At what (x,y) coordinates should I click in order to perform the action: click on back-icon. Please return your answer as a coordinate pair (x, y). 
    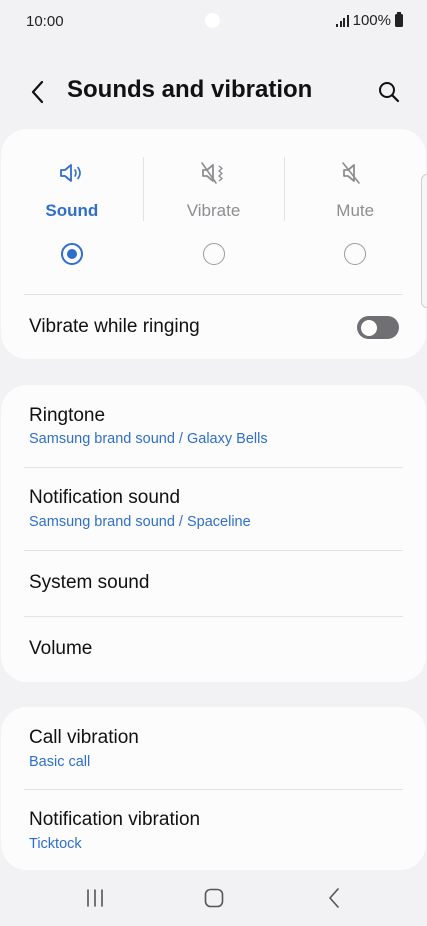
    Looking at the image, I should click on (334, 898).